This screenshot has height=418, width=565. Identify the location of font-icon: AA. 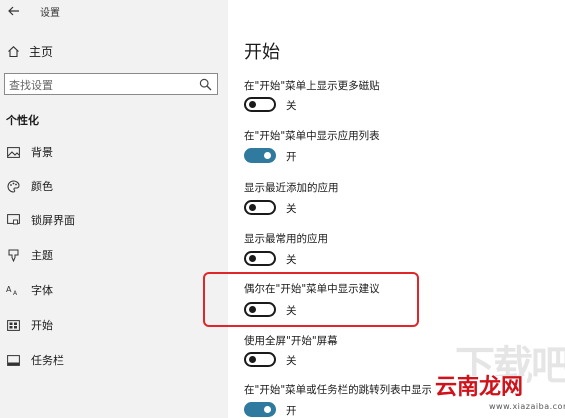
(13, 290).